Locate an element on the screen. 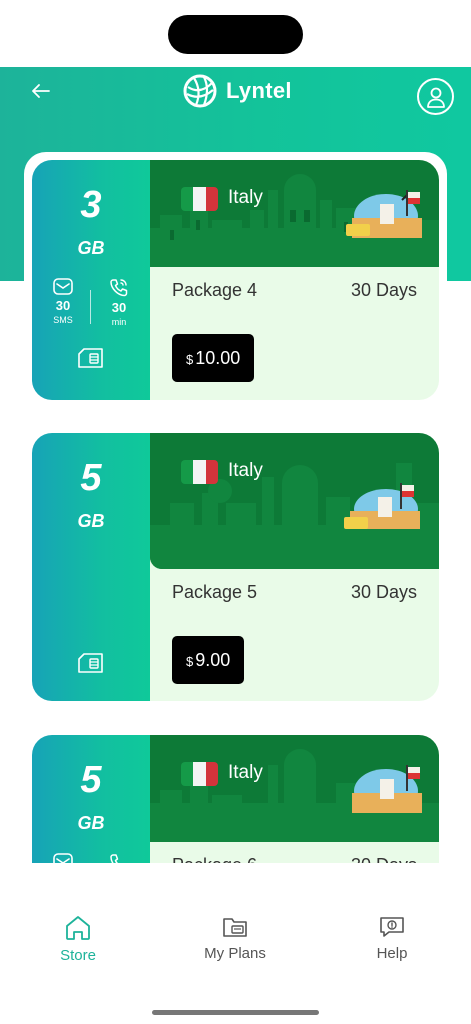 The height and width of the screenshot is (1024, 471). nav-label: My Plans is located at coordinates (235, 953).